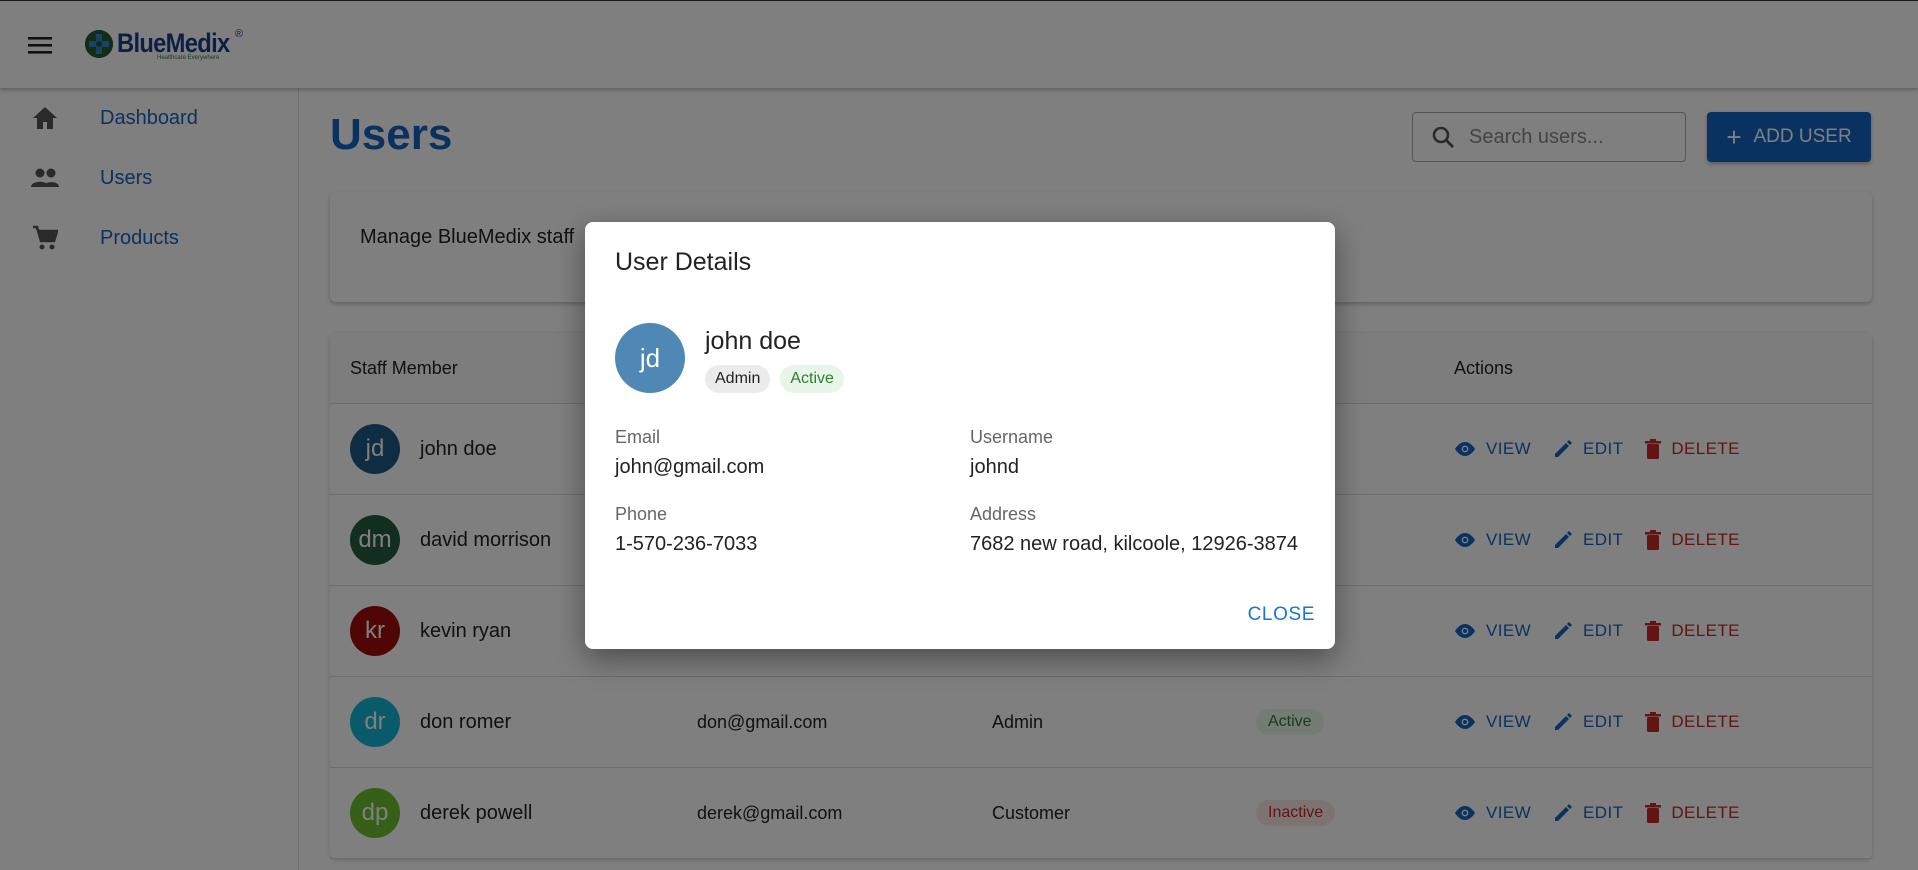 This screenshot has height=870, width=1918. I want to click on avatar: jd, so click(650, 358).